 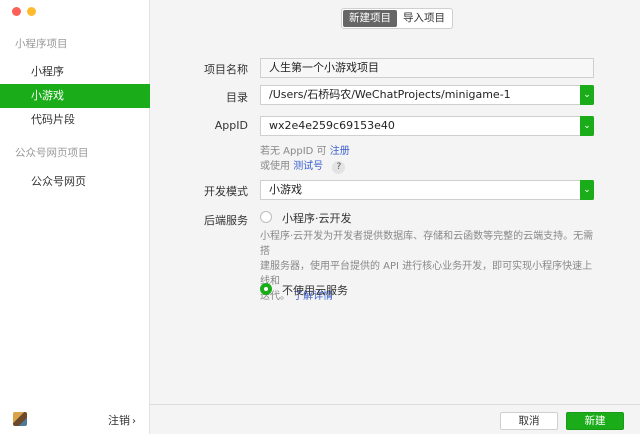 What do you see at coordinates (529, 421) in the screenshot?
I see `cancel-button: 取消` at bounding box center [529, 421].